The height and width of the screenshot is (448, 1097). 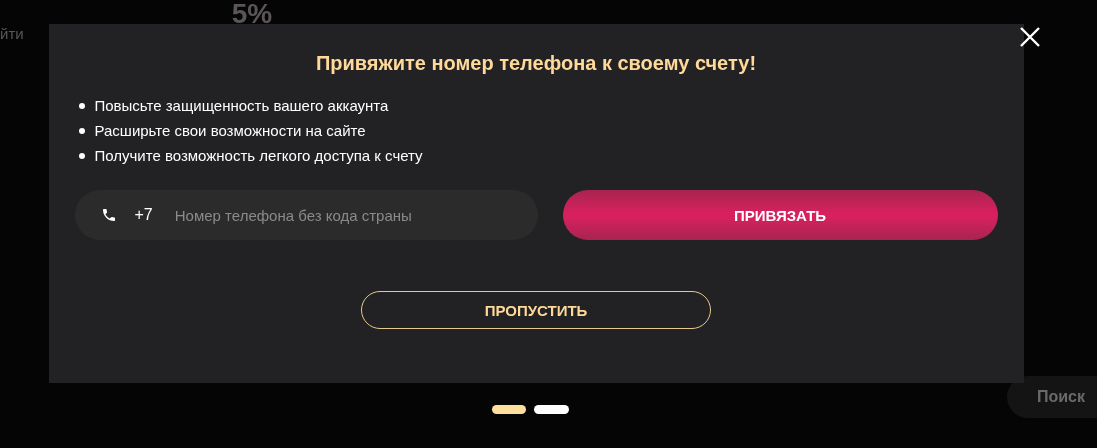 I want to click on benefit-text: Расширьте свои возможности на сайте, so click(x=230, y=130).